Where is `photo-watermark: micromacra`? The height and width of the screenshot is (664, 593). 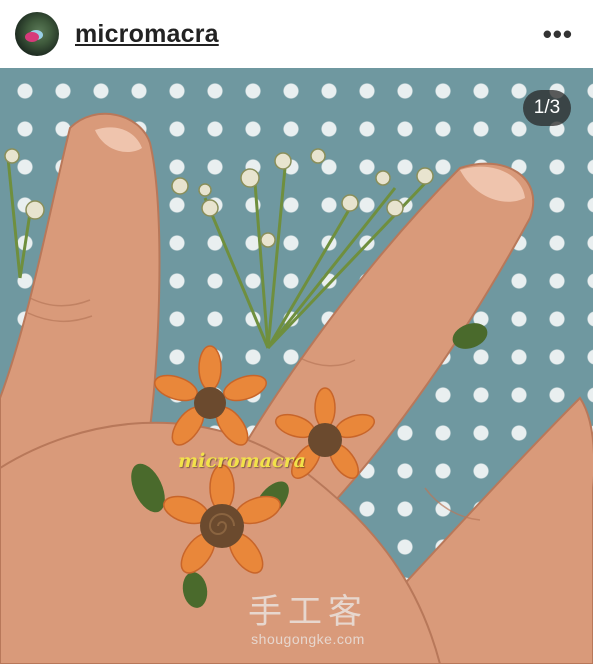 photo-watermark: micromacra is located at coordinates (242, 461).